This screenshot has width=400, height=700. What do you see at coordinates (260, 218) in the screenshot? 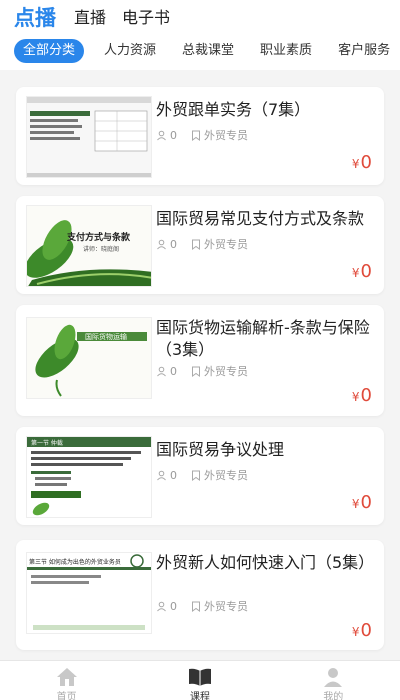
I see `course-title: 国际贸易常见支付方式及条款` at bounding box center [260, 218].